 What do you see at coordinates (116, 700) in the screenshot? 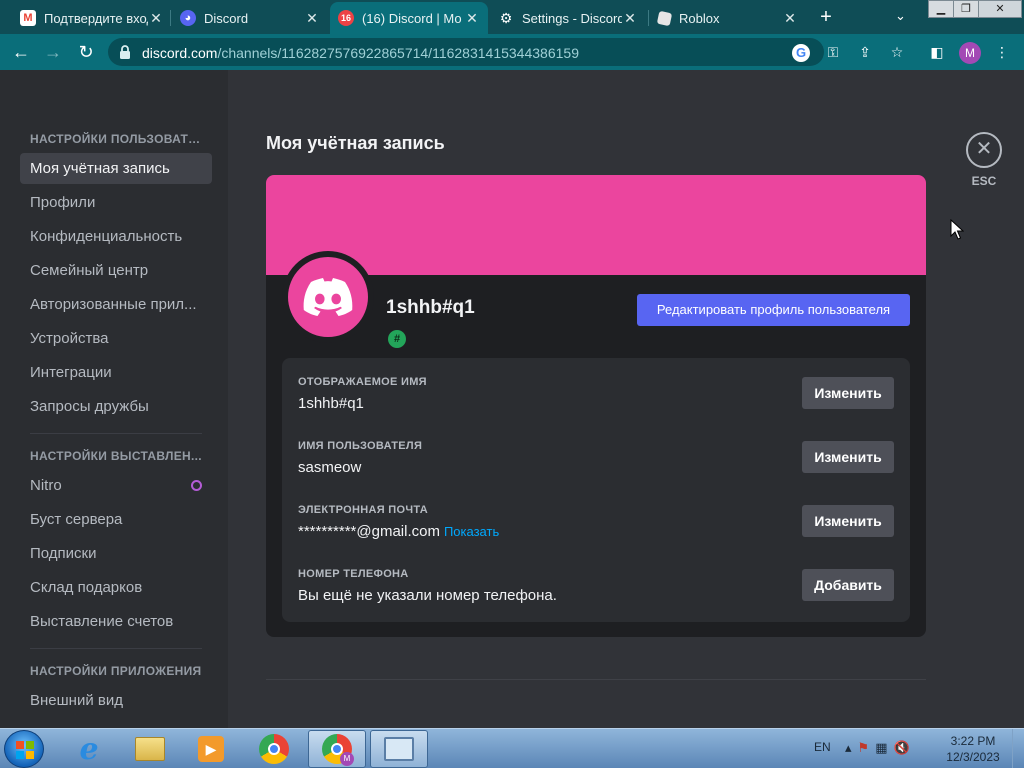
I see `sidebar-item-appearance: Внешний вид` at bounding box center [116, 700].